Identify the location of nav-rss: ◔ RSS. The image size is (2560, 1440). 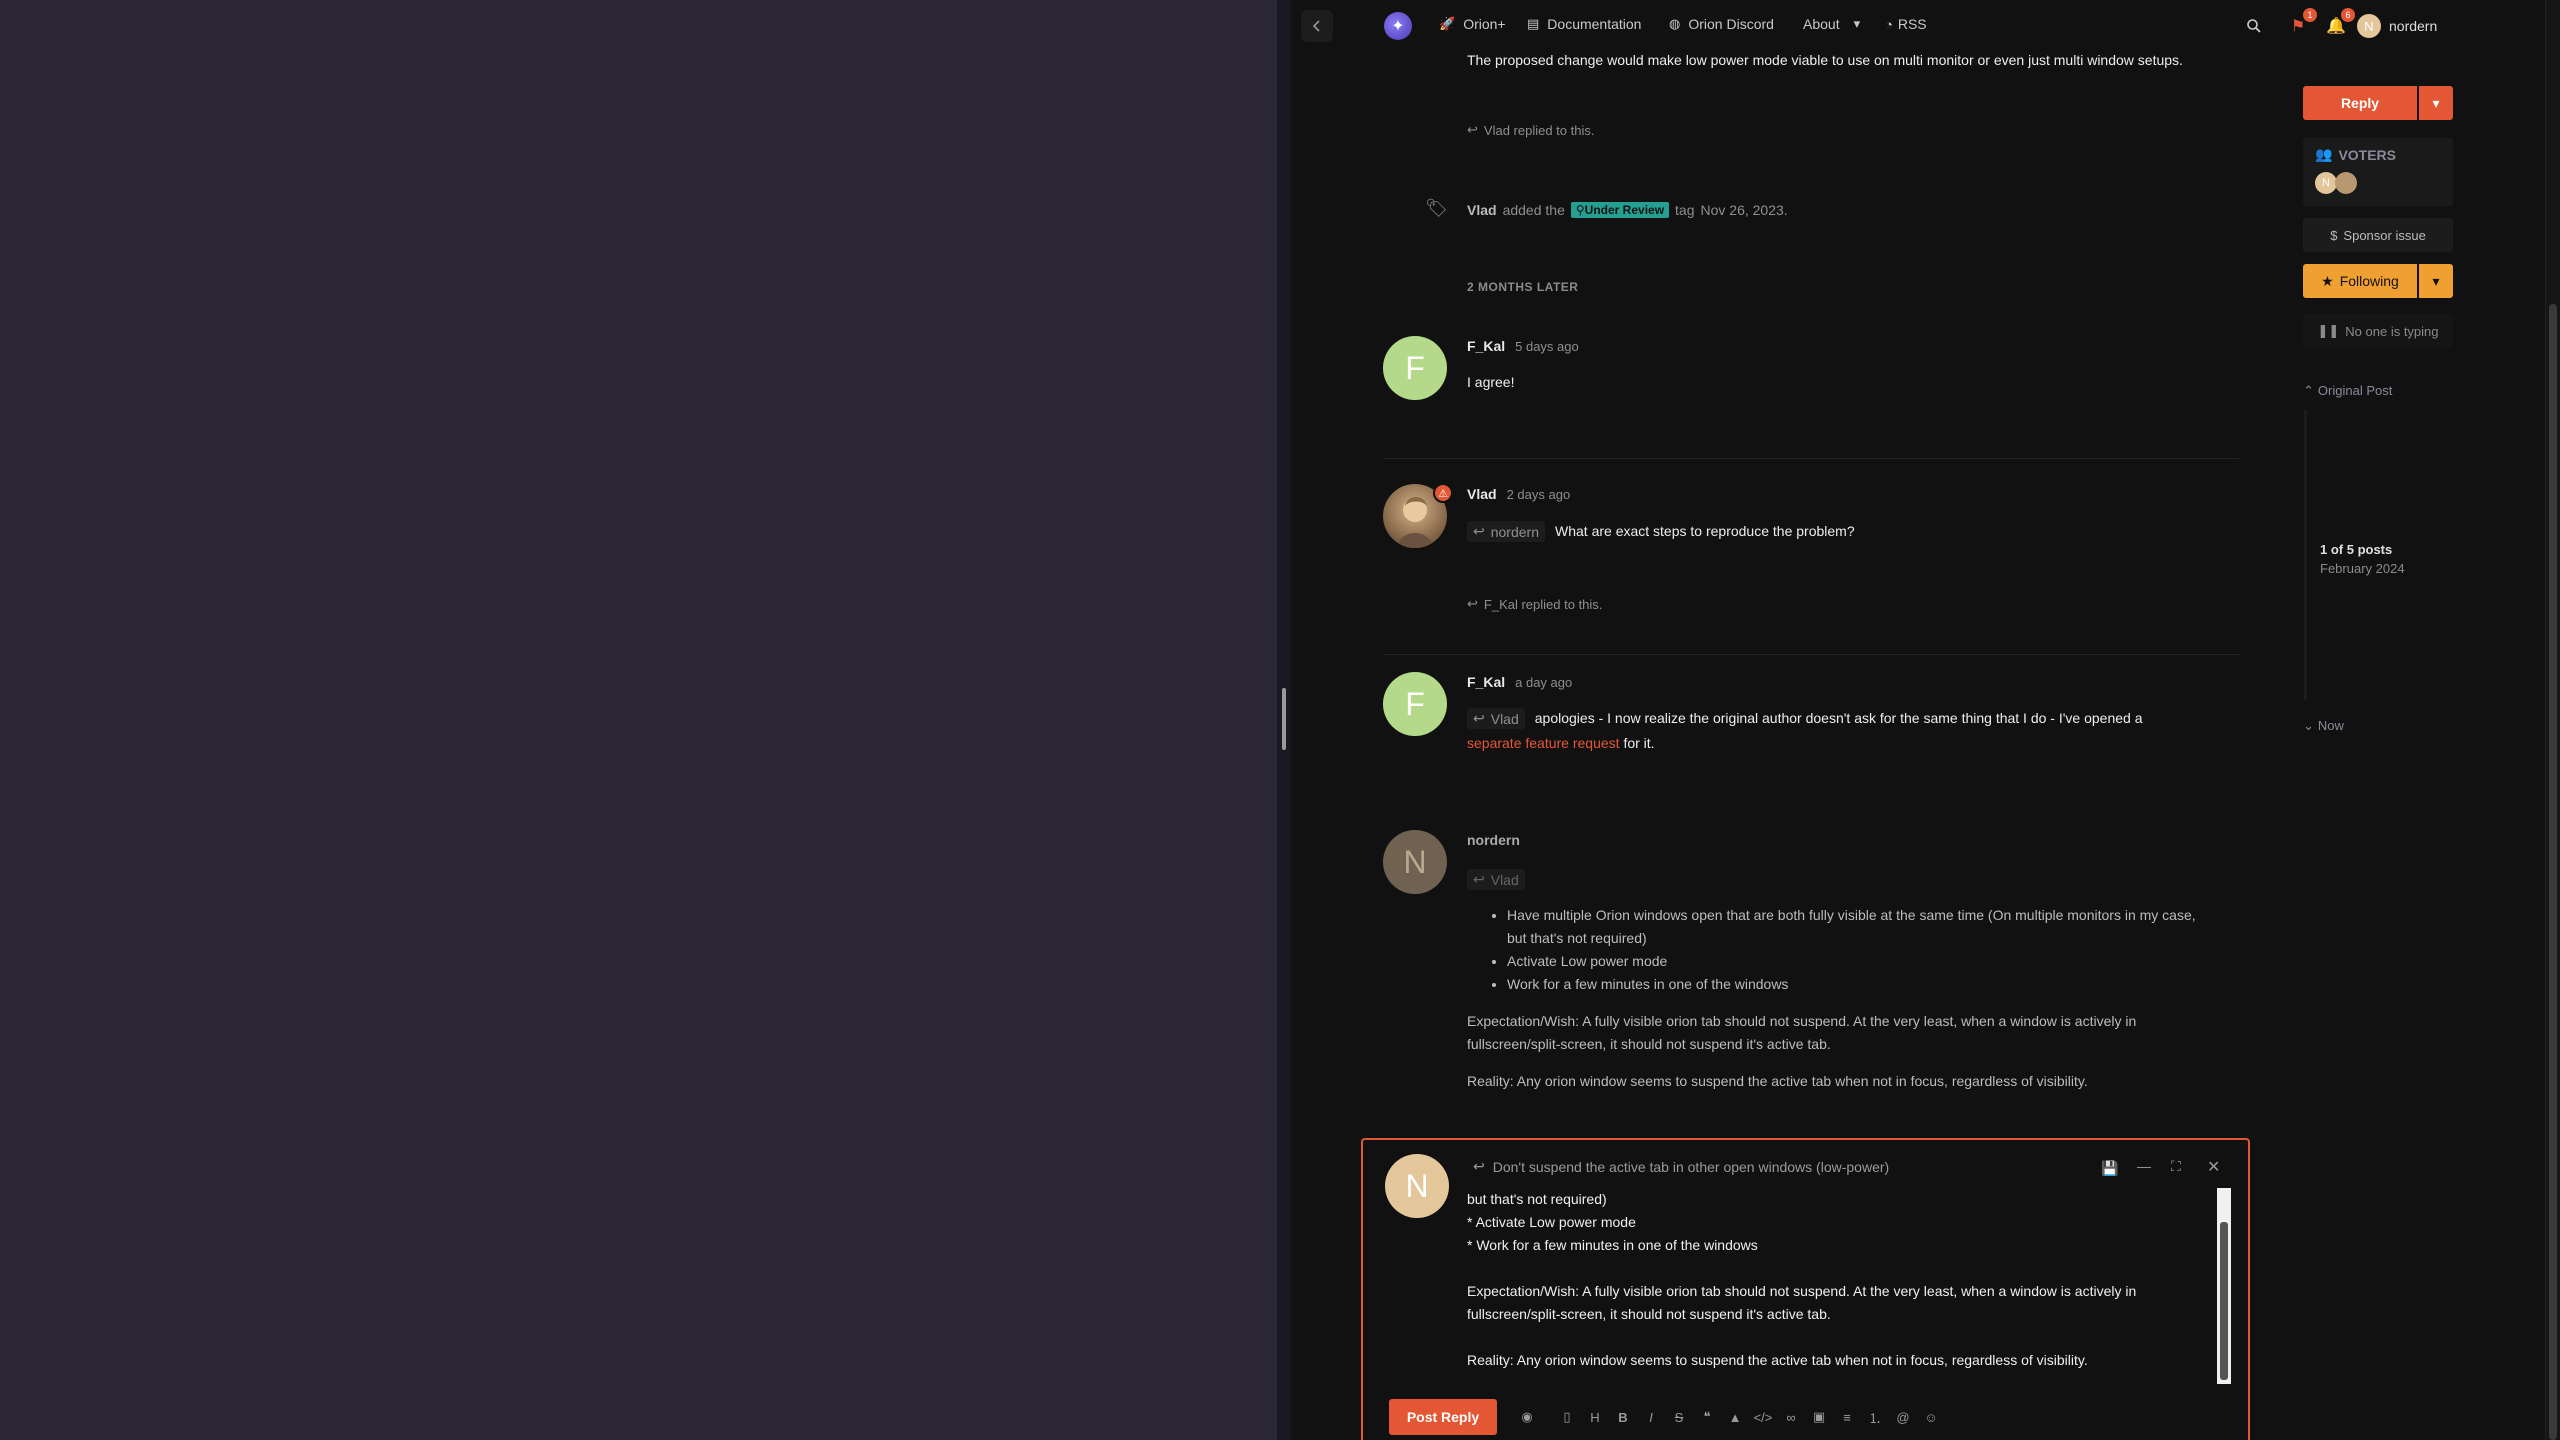
(1906, 24).